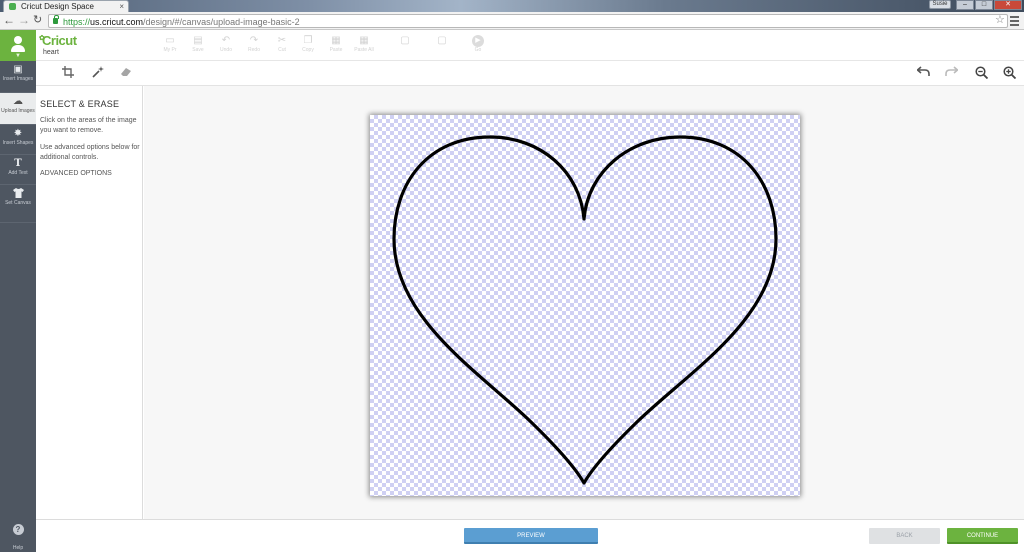 This screenshot has height=552, width=1024. What do you see at coordinates (76, 173) in the screenshot?
I see `advanced-options-link: ADVANCED OPTIONS` at bounding box center [76, 173].